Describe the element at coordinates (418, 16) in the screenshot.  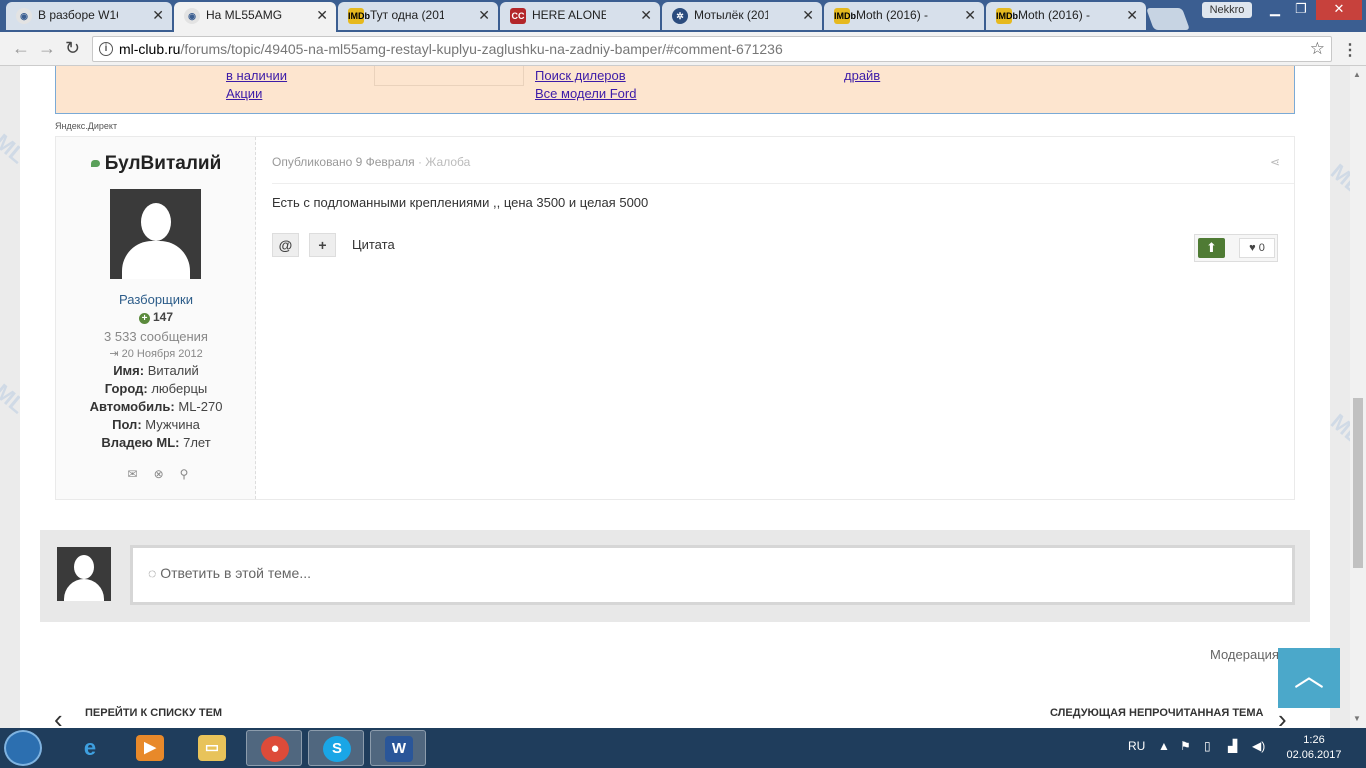
I see `browser-tab: IMDb Тут одна (2016) - I ✕` at that location.